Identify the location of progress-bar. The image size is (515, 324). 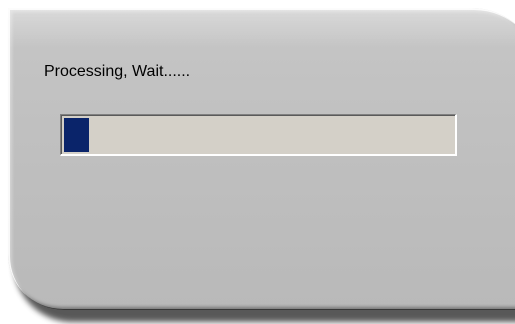
(258, 135).